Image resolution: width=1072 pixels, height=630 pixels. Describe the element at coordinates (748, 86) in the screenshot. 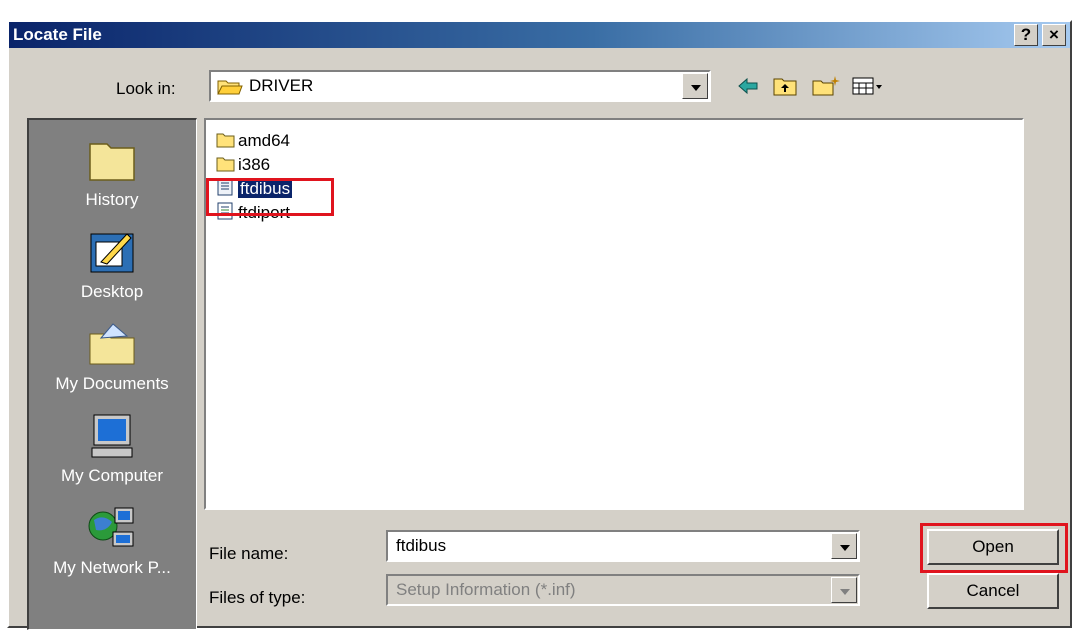

I see `back-icon` at that location.